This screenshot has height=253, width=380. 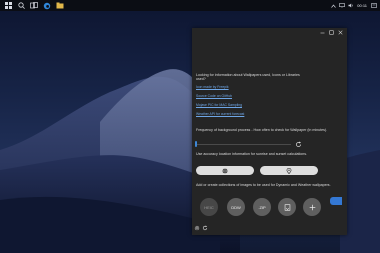 What do you see at coordinates (362, 5) in the screenshot?
I see `taskbar-clock: 00:11` at bounding box center [362, 5].